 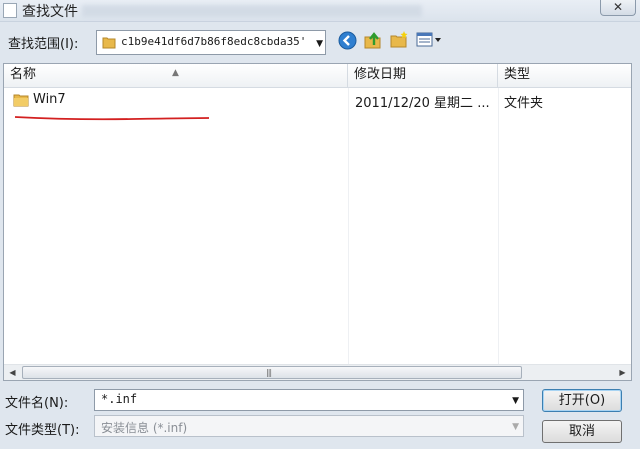 I want to click on list-header: 名称 ▲ 修改日期 类型, so click(x=317, y=76).